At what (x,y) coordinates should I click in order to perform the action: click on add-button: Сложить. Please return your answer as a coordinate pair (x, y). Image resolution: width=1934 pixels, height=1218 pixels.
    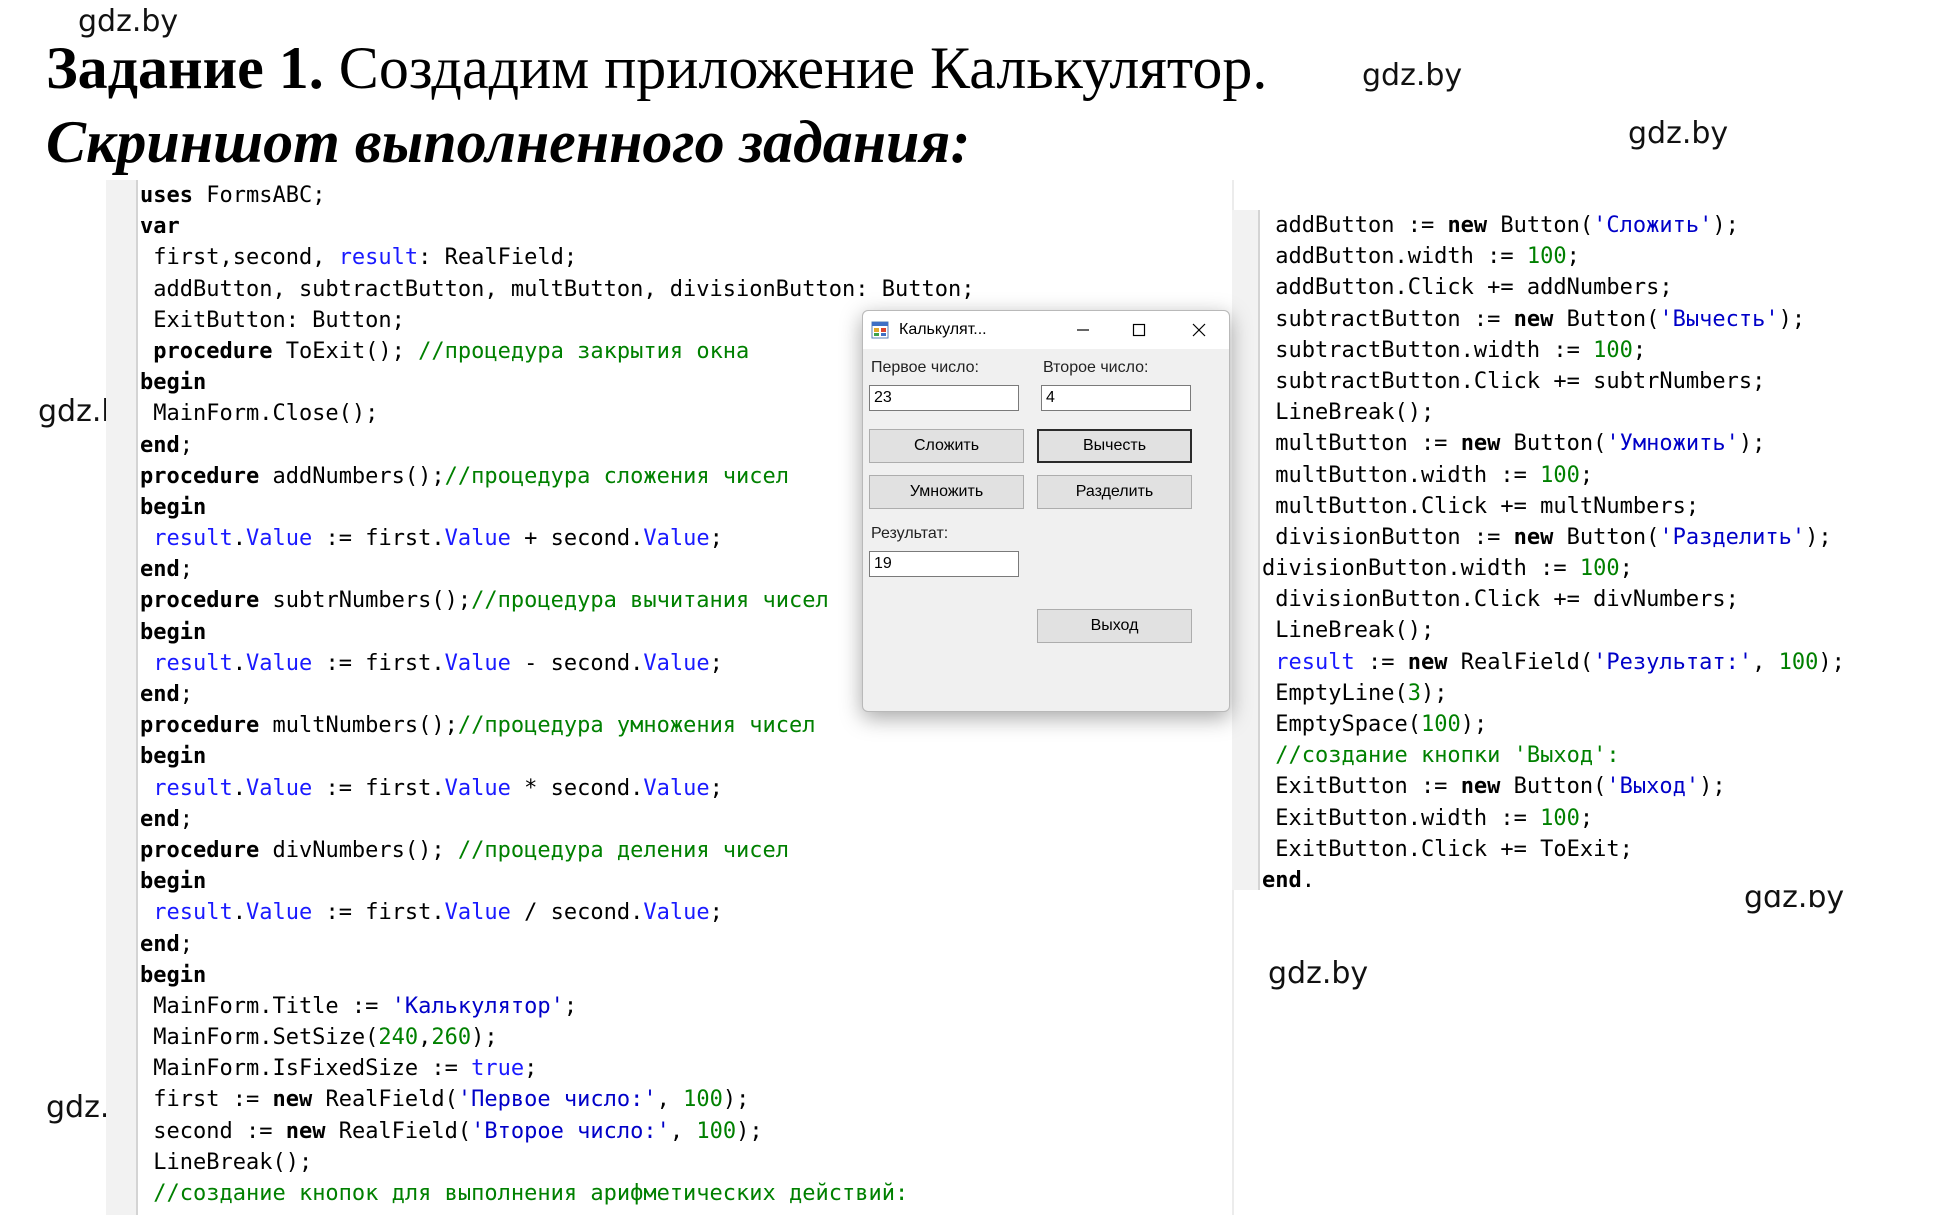
    Looking at the image, I should click on (946, 446).